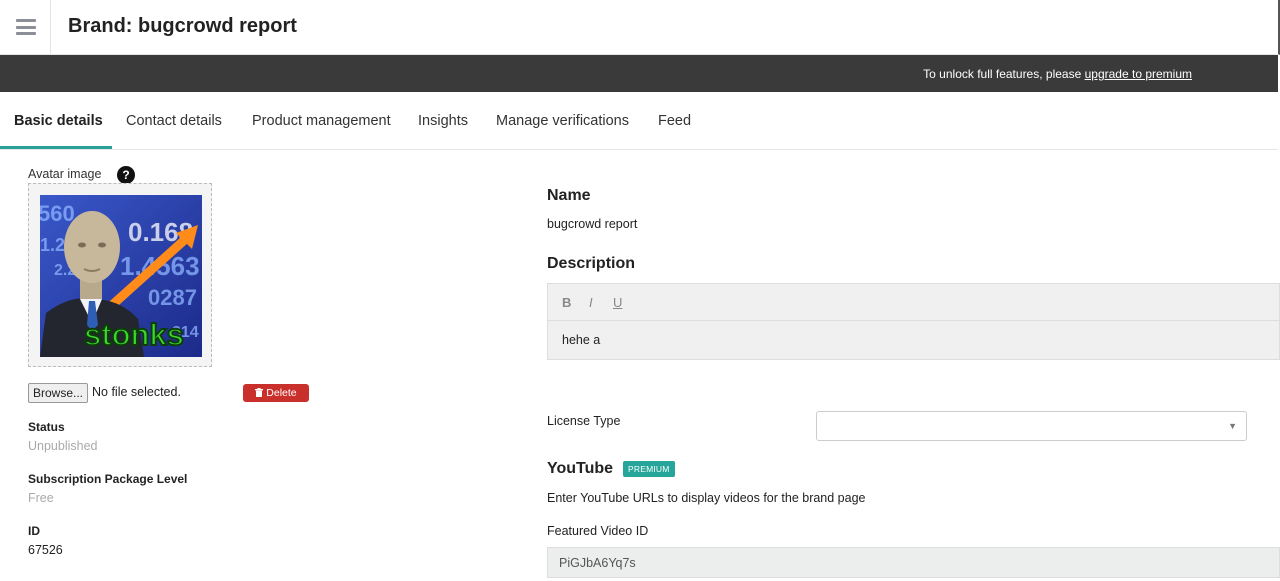 The width and height of the screenshot is (1280, 581). Describe the element at coordinates (134, 334) in the screenshot. I see `avatar-caption: stonks` at that location.